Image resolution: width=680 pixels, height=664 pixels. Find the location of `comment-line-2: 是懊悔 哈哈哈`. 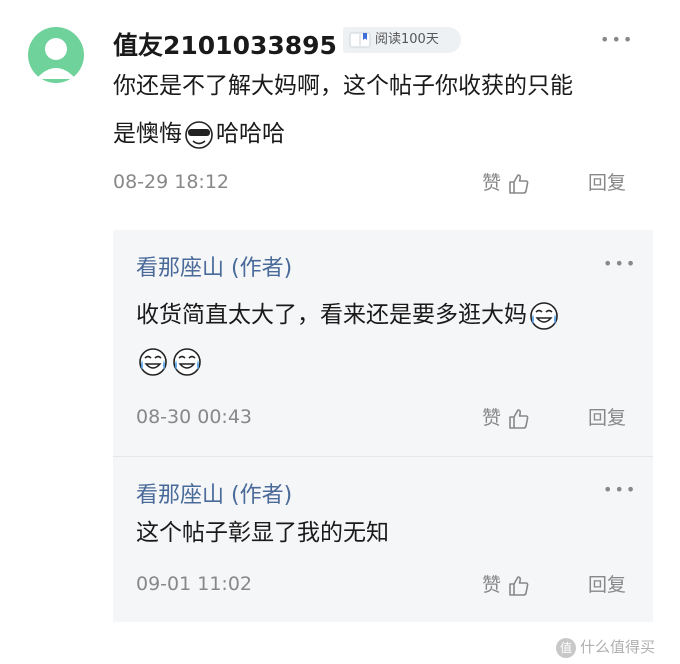

comment-line-2: 是懊悔 哈哈哈 is located at coordinates (378, 134).